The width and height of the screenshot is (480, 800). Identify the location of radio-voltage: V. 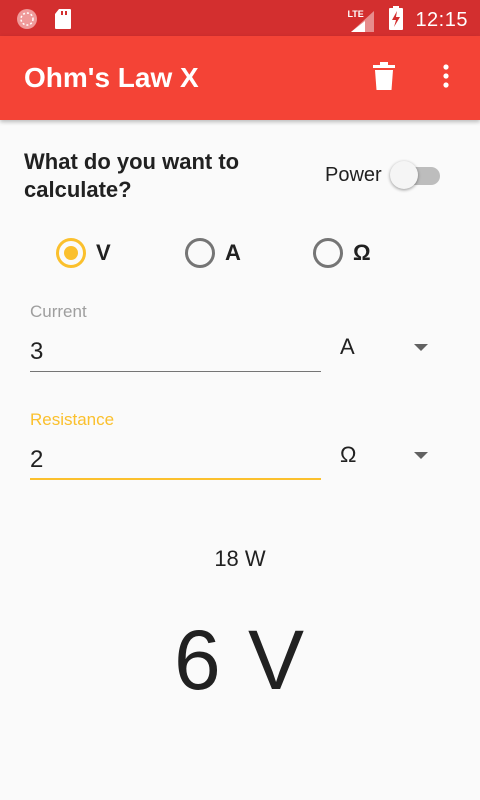
(83, 253).